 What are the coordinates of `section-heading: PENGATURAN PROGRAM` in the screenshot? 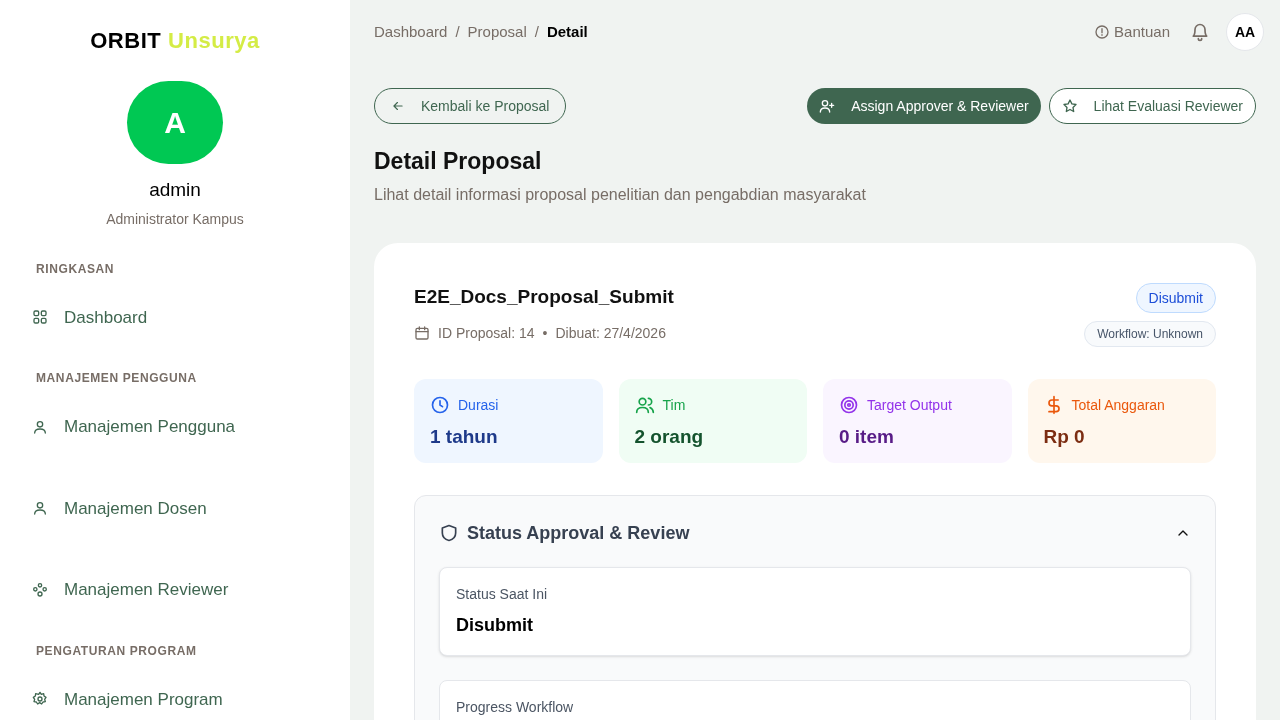 It's located at (116, 650).